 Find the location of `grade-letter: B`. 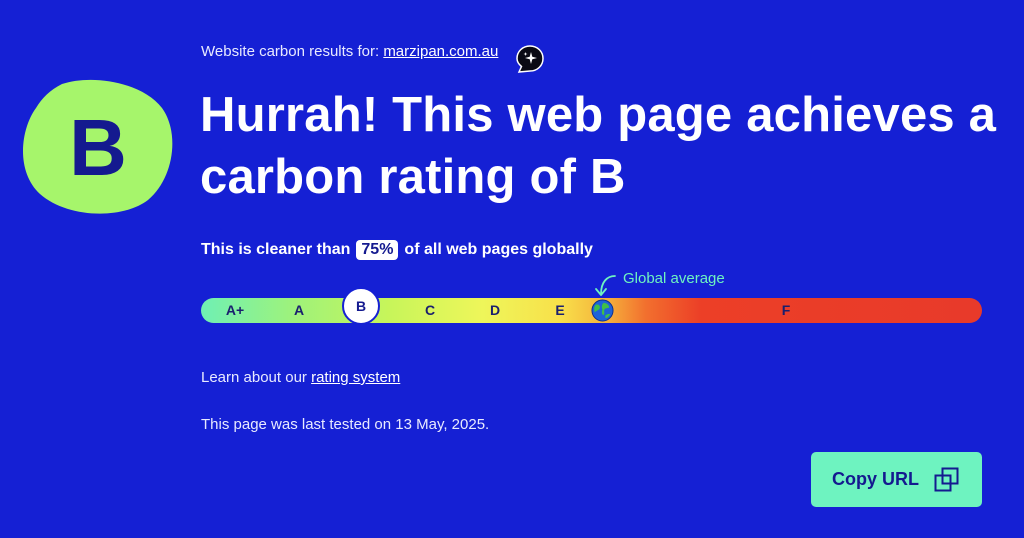

grade-letter: B is located at coordinates (98, 147).